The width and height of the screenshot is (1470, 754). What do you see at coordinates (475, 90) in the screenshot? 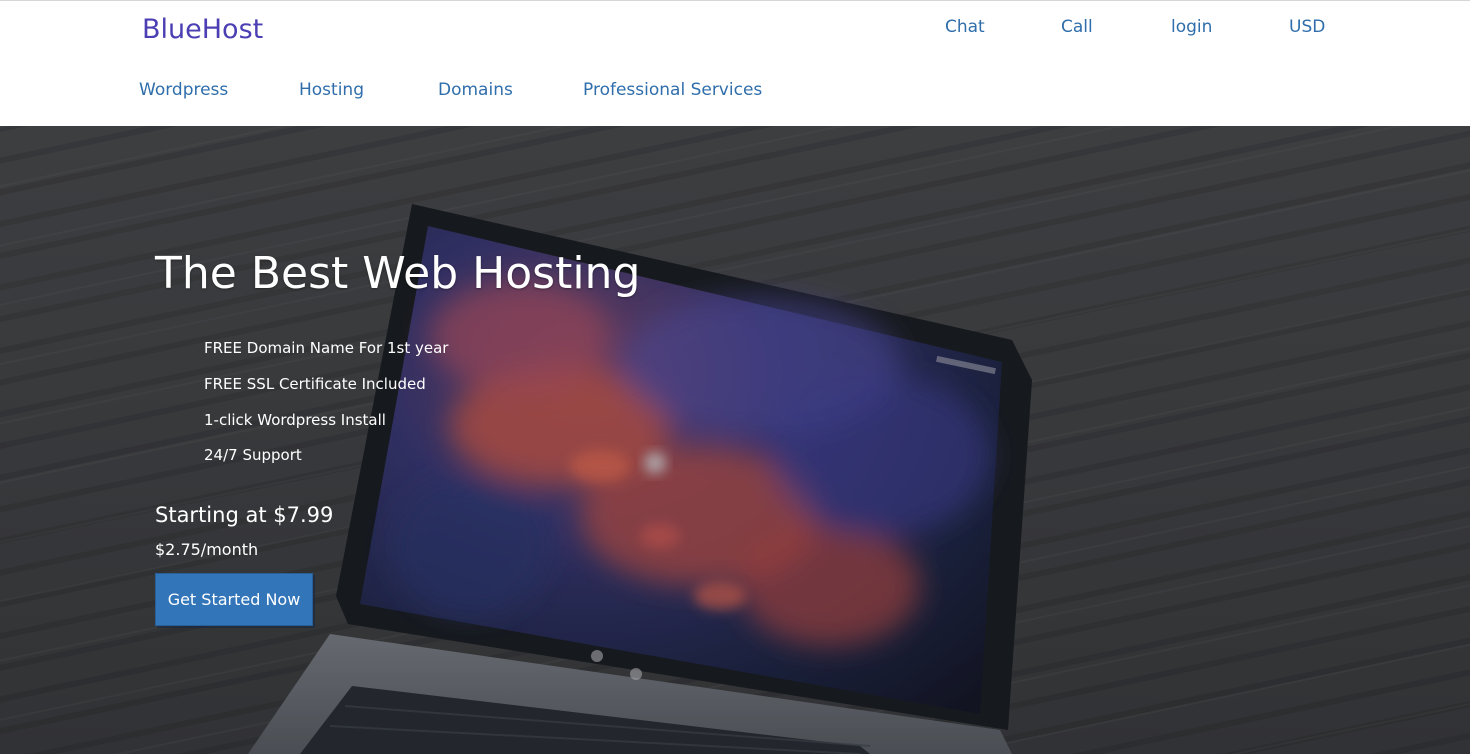
I see `nav-item-domains: Domains` at bounding box center [475, 90].